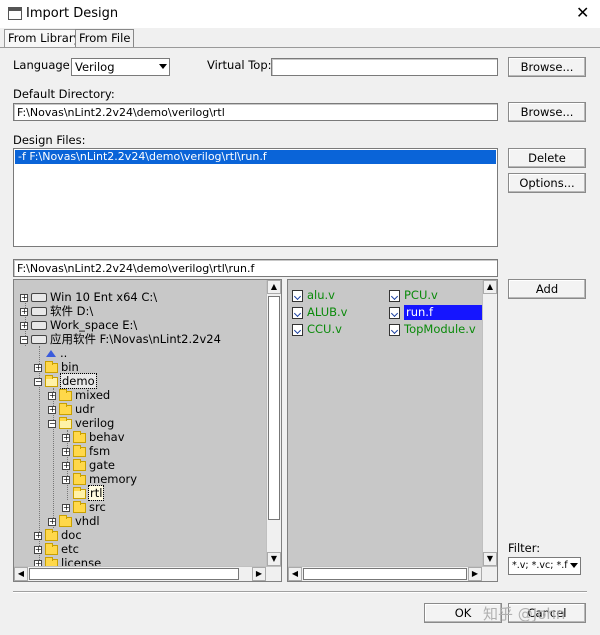 Image resolution: width=600 pixels, height=635 pixels. I want to click on add-button: Add, so click(547, 289).